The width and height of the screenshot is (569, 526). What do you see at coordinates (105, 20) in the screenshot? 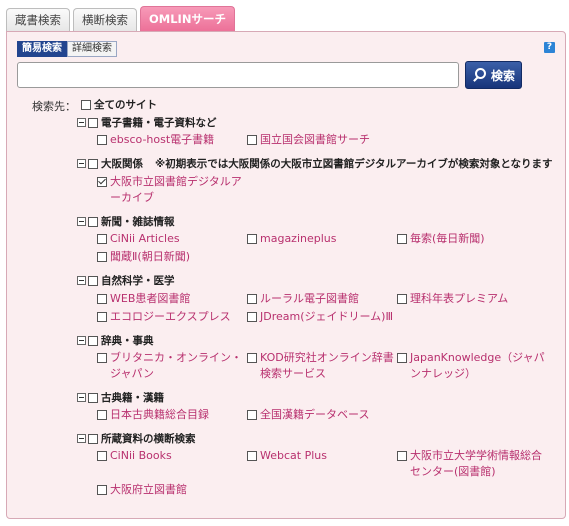
I see `tab-cross-search: 横断検索` at bounding box center [105, 20].